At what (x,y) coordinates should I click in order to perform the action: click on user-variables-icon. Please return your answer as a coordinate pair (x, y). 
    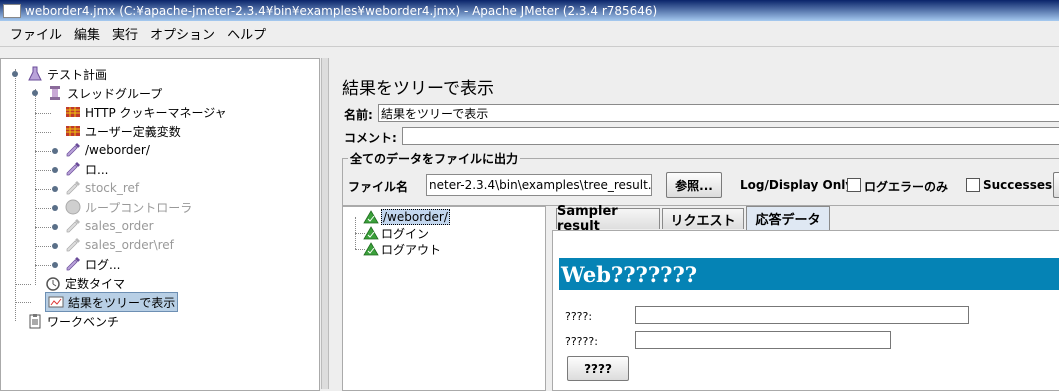
    Looking at the image, I should click on (73, 131).